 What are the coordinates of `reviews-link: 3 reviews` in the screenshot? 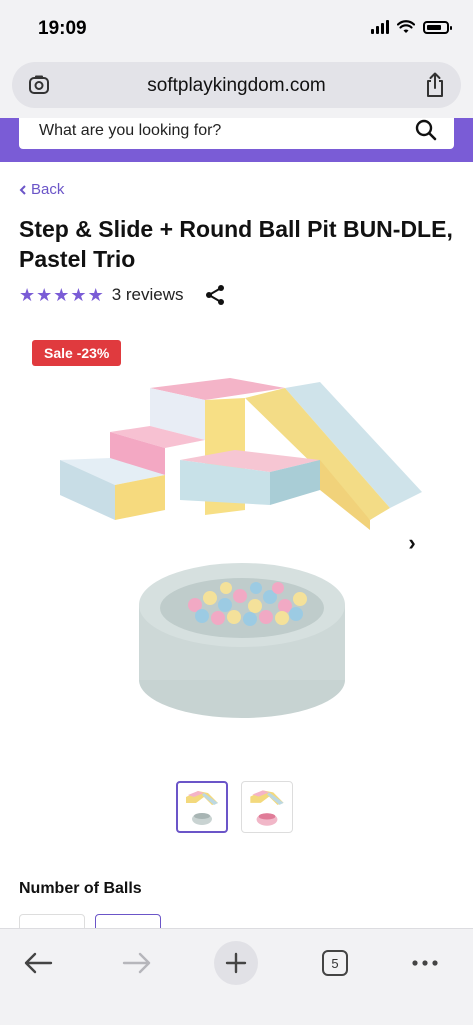 It's located at (148, 295).